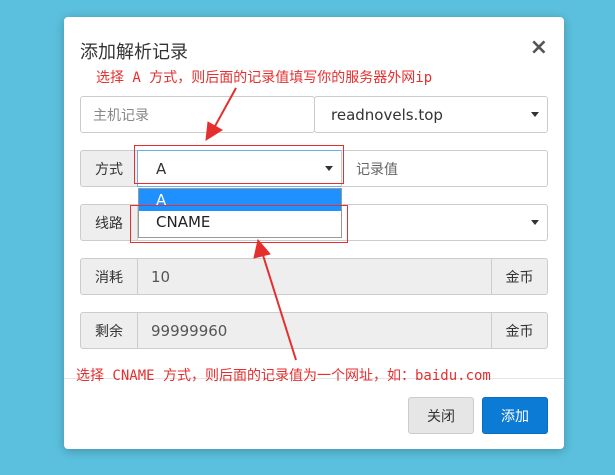  Describe the element at coordinates (214, 131) in the screenshot. I see `arrow-top-head` at that location.